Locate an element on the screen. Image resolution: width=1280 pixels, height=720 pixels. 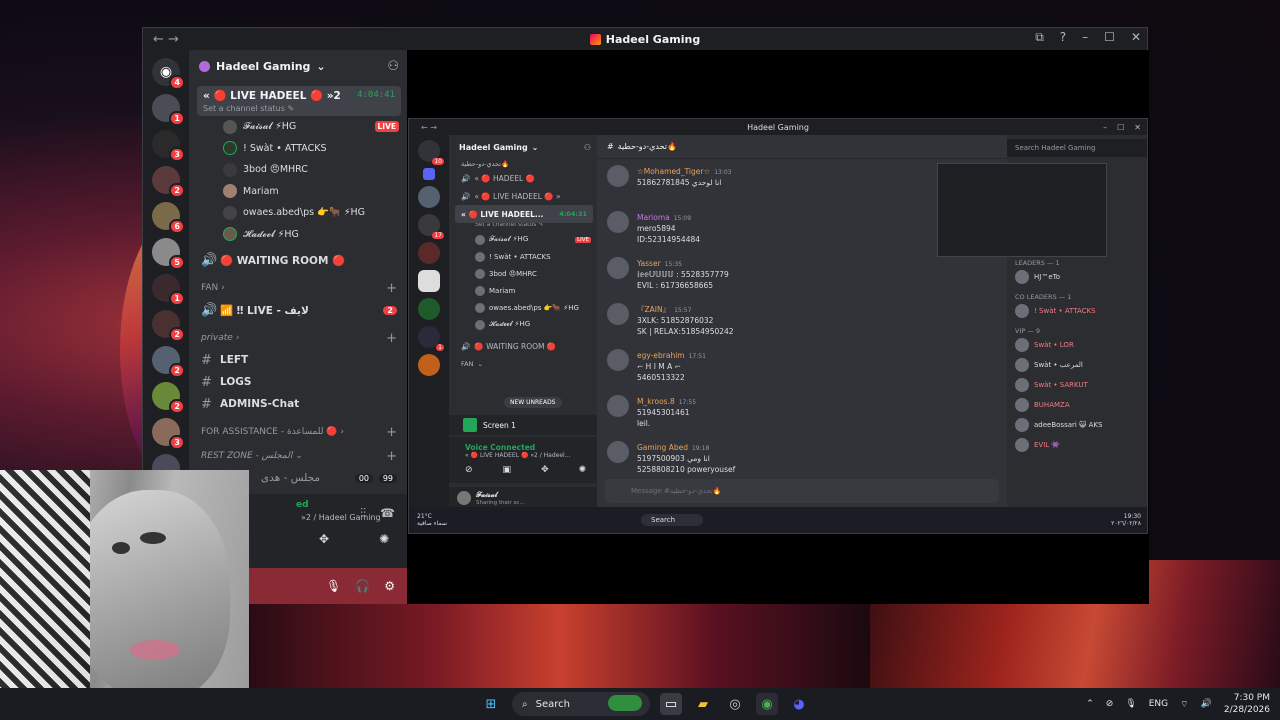
clock: 7:30 PM 2/28/2026 is located at coordinates (1247, 704).